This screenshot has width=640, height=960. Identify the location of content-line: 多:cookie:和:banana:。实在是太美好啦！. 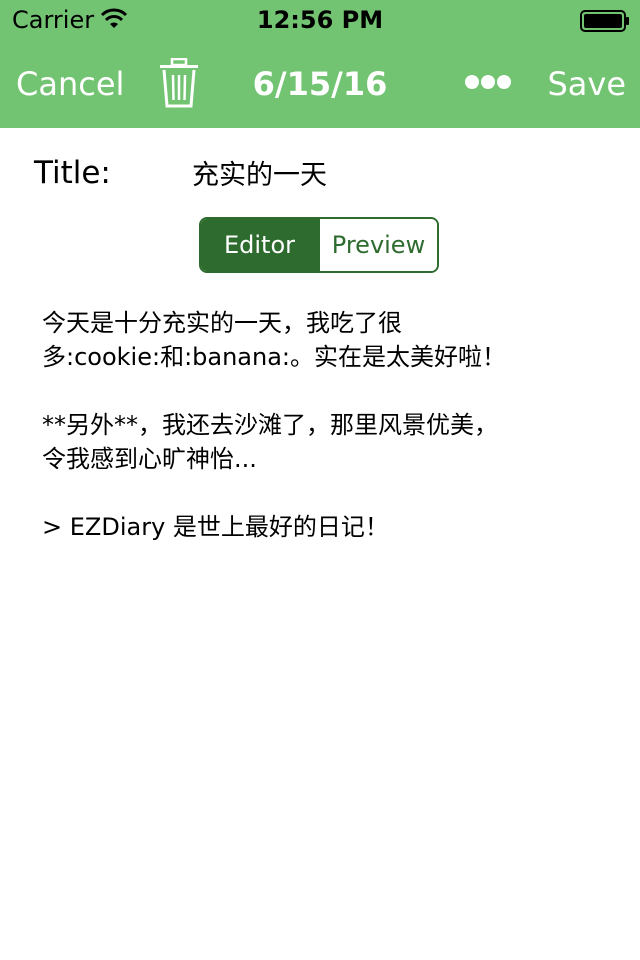
(274, 357).